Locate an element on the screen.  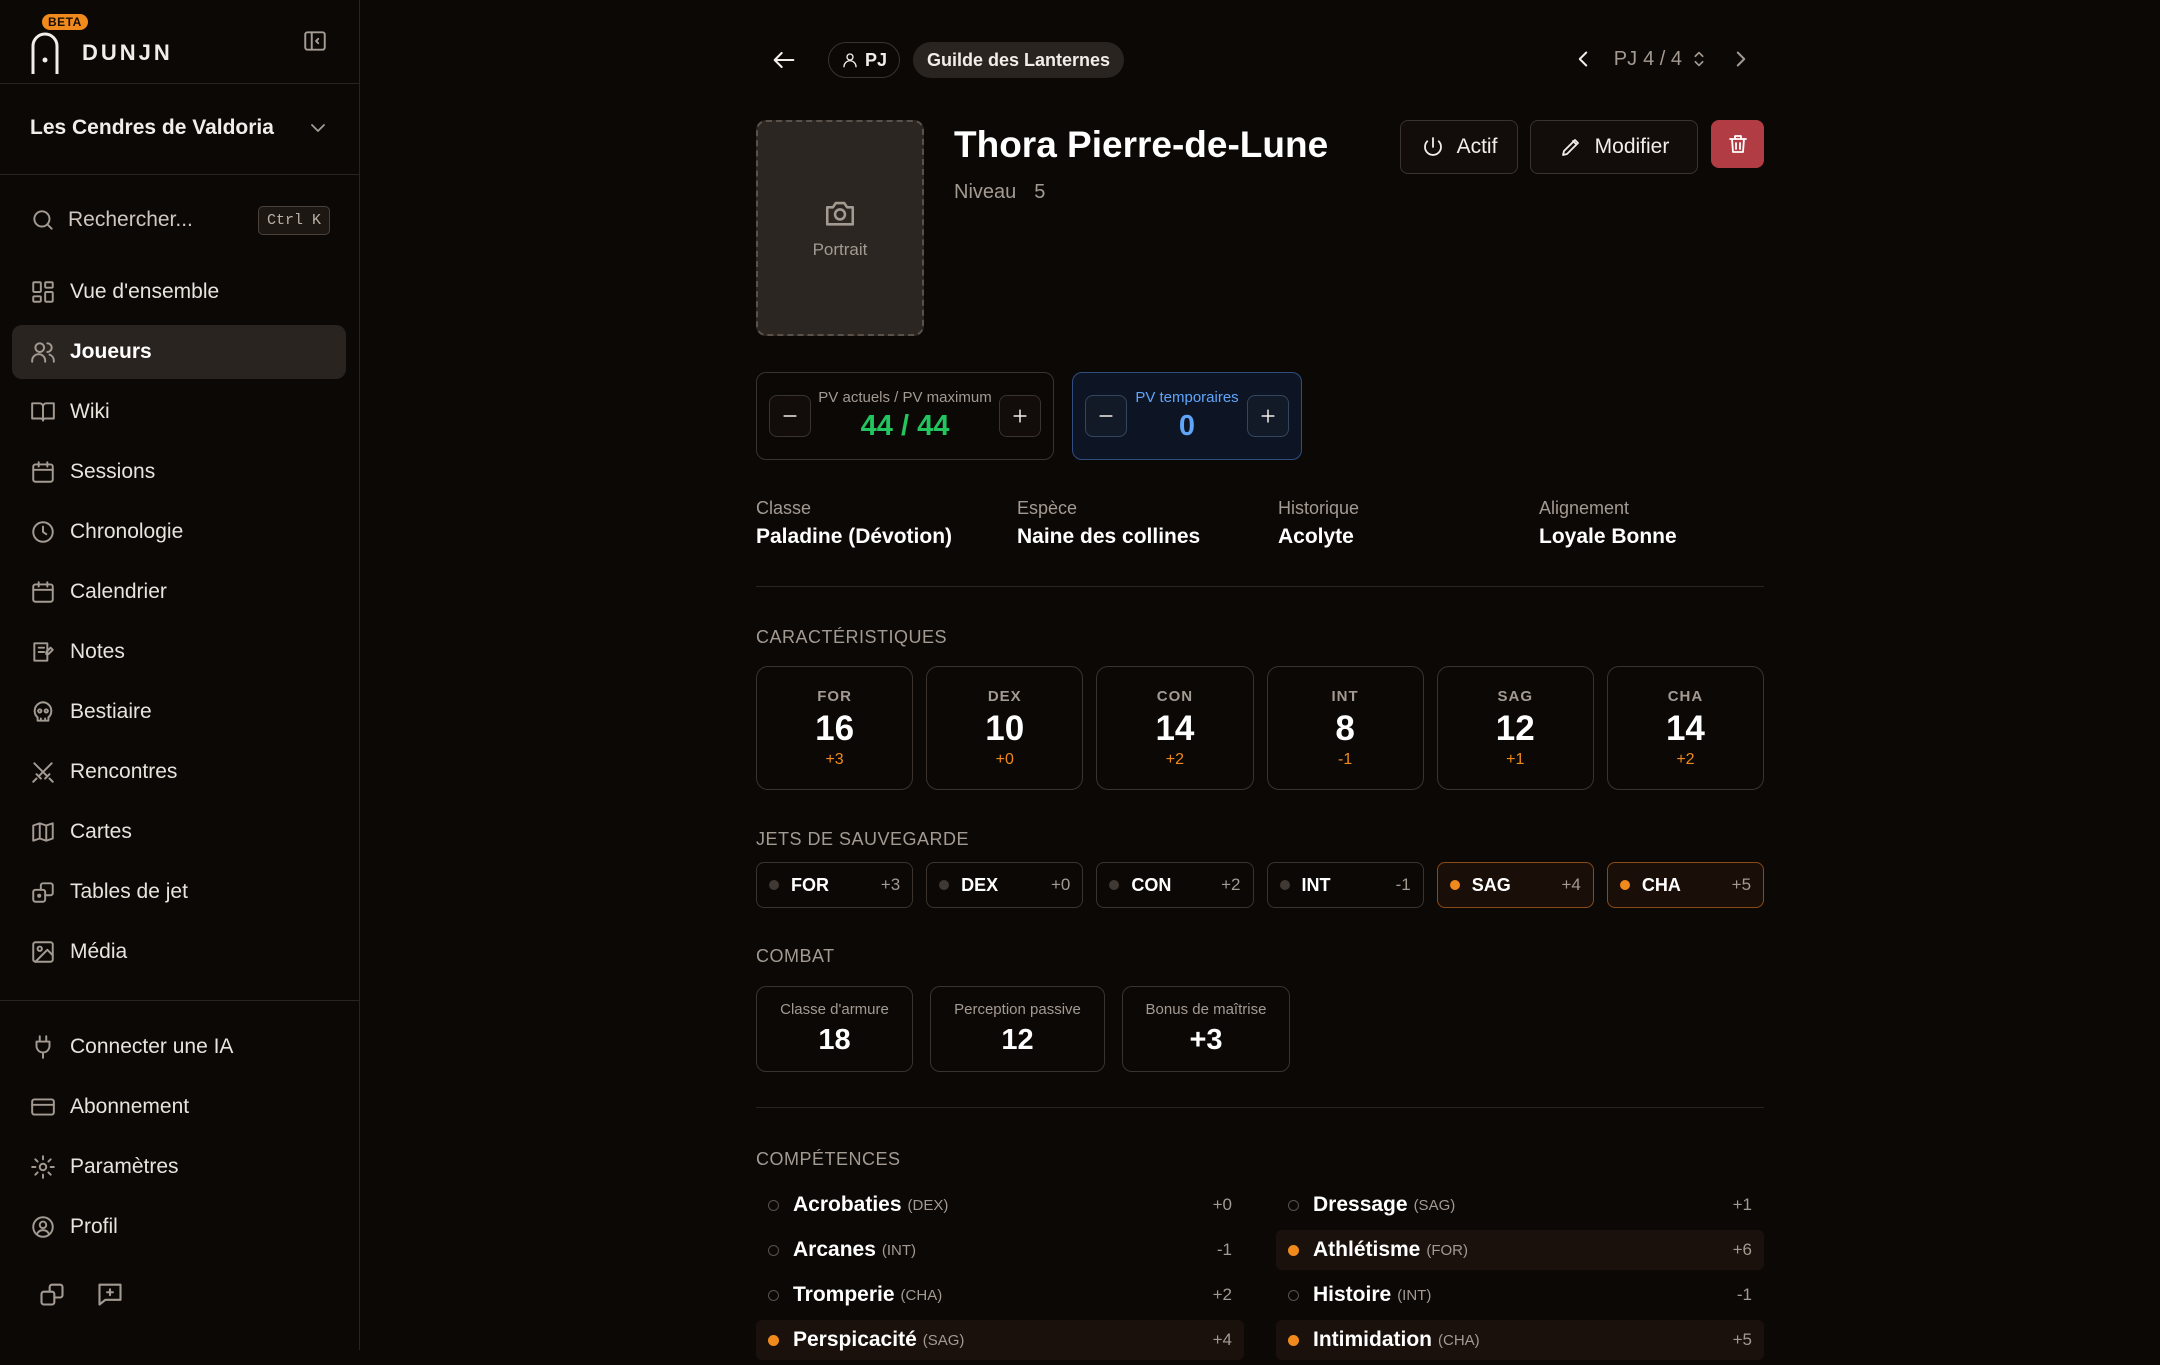
skill-name: Histoire is located at coordinates (1352, 1294).